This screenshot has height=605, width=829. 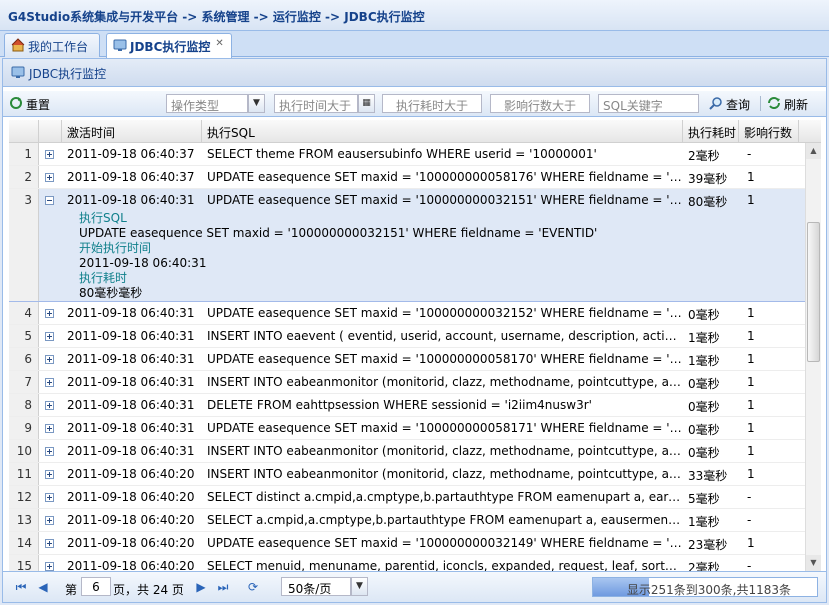 I want to click on paging-status-text: 显示251条到300条,共1183条, so click(x=708, y=590).